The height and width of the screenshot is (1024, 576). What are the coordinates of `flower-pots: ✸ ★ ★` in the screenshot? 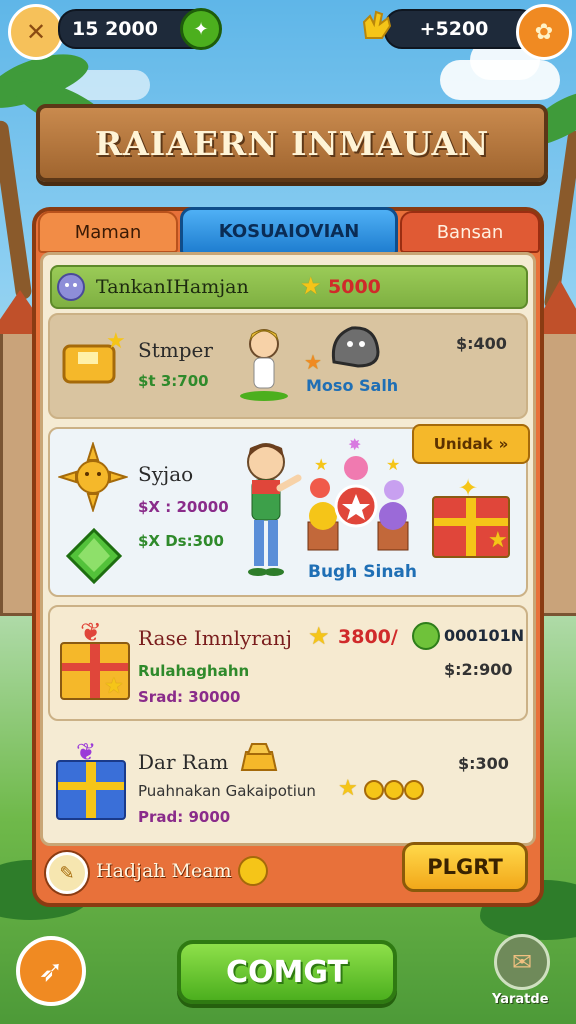 It's located at (360, 497).